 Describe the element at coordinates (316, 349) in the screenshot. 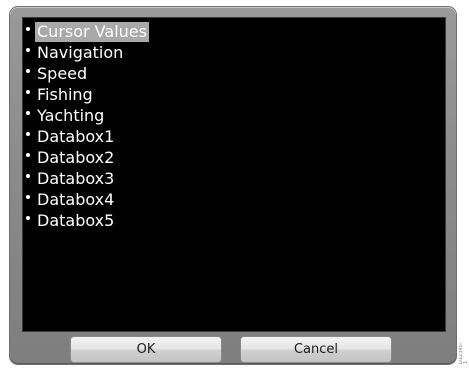

I see `cancel-button: Cancel` at that location.